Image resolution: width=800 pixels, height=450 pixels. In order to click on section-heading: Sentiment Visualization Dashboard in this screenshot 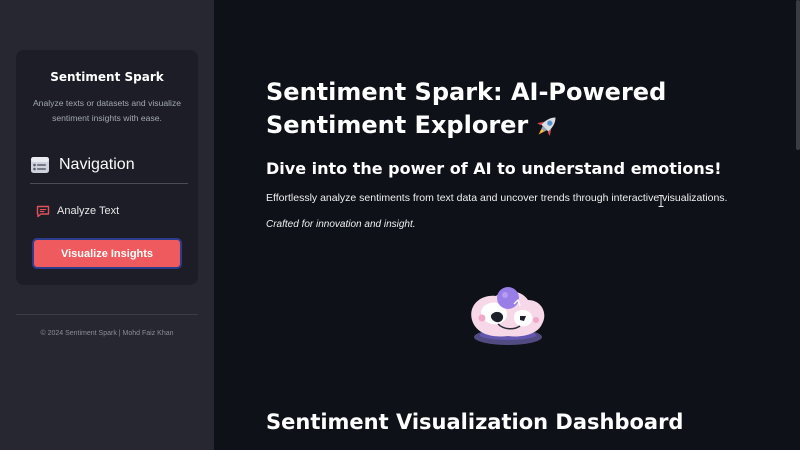, I will do `click(475, 422)`.